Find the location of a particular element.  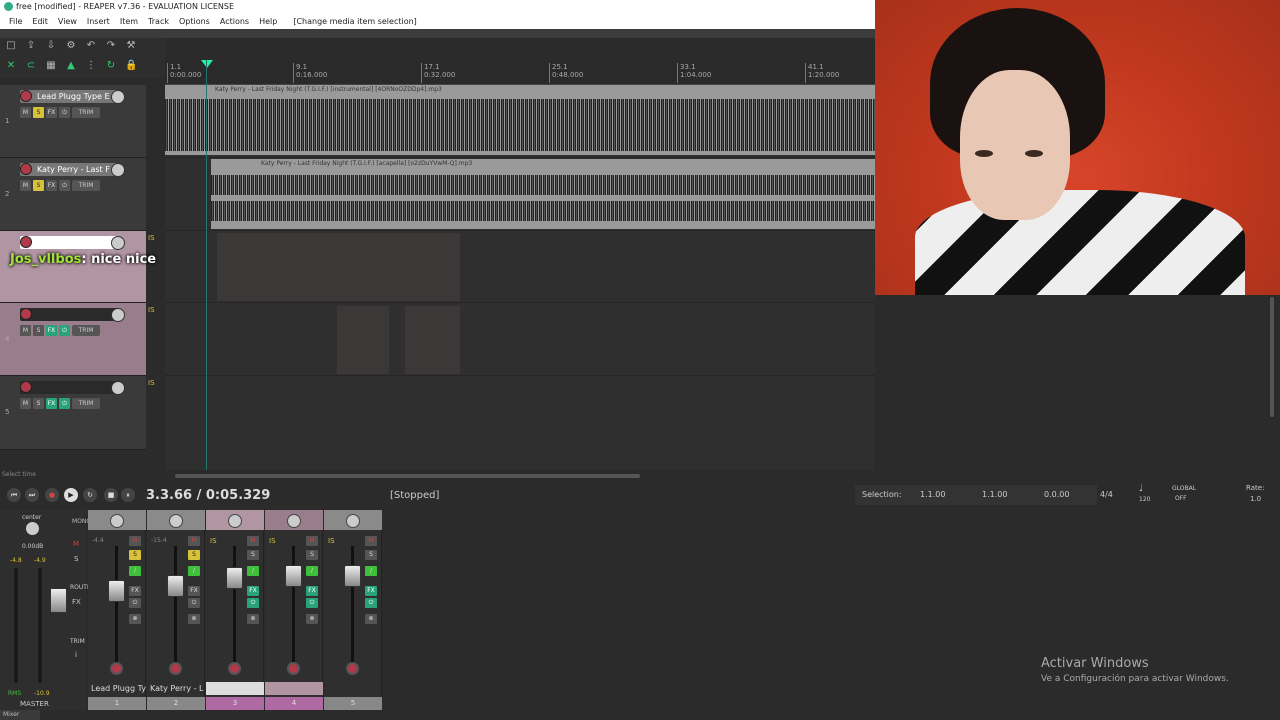

playhead-marker is located at coordinates (207, 64).